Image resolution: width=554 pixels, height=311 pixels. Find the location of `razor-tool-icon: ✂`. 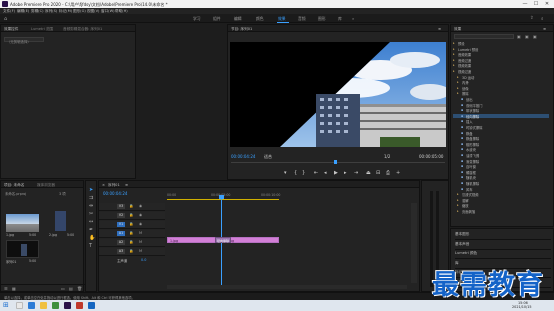

razor-tool-icon: ✂ is located at coordinates (91, 214).